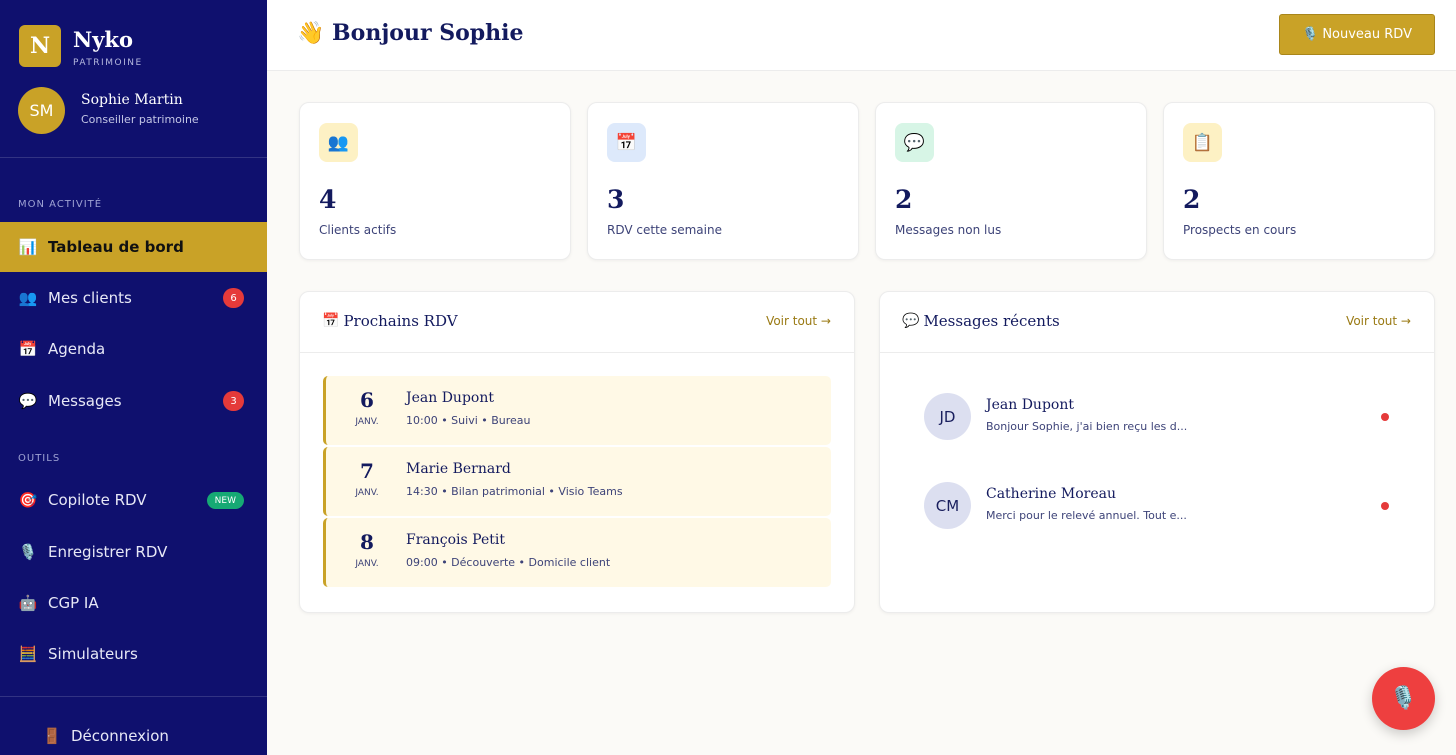 The width and height of the screenshot is (1456, 755). Describe the element at coordinates (120, 736) in the screenshot. I see `logout-label: Déconnexion` at that location.